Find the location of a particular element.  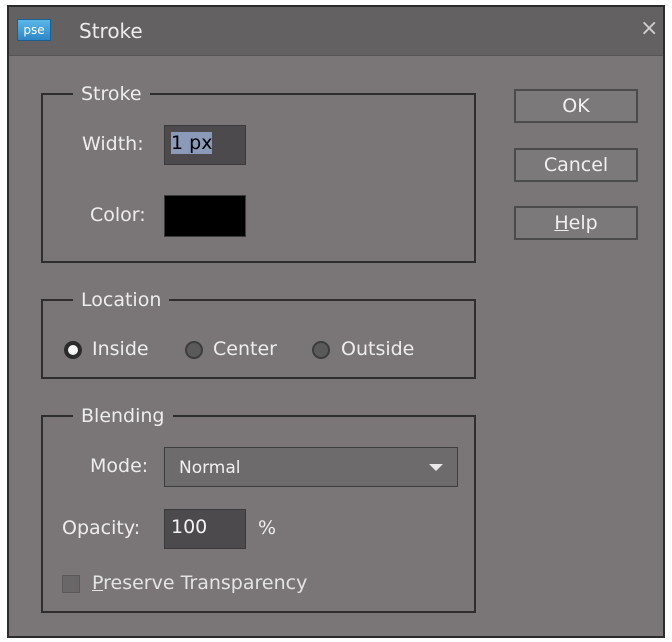

radio-outside-label: Outside is located at coordinates (377, 349).